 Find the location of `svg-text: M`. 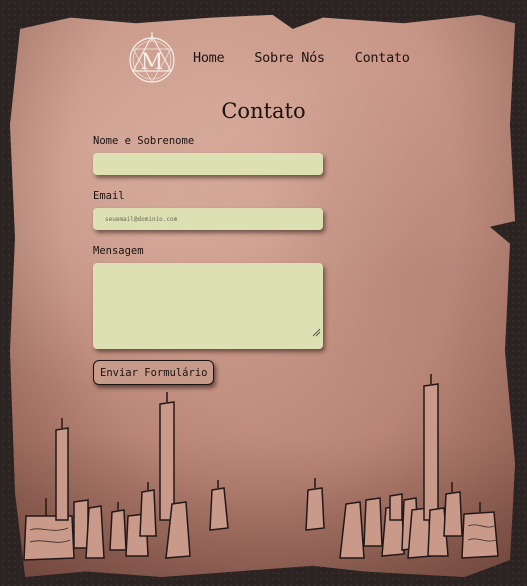

svg-text: M is located at coordinates (152, 62).